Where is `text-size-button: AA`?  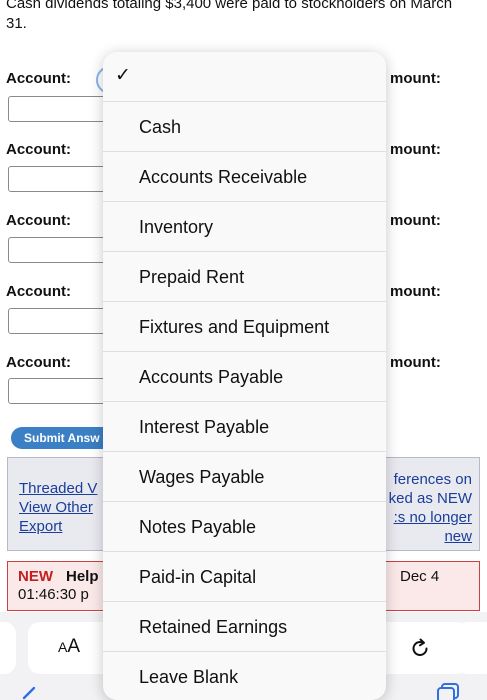
text-size-button: AA is located at coordinates (69, 647).